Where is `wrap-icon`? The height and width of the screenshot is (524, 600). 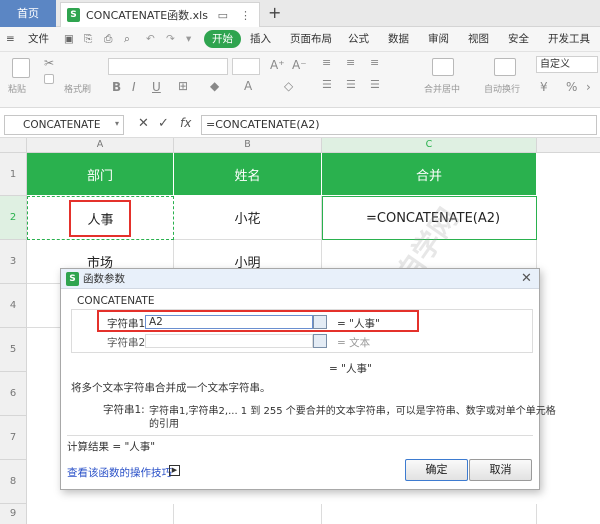
wrap-icon is located at coordinates (505, 67).